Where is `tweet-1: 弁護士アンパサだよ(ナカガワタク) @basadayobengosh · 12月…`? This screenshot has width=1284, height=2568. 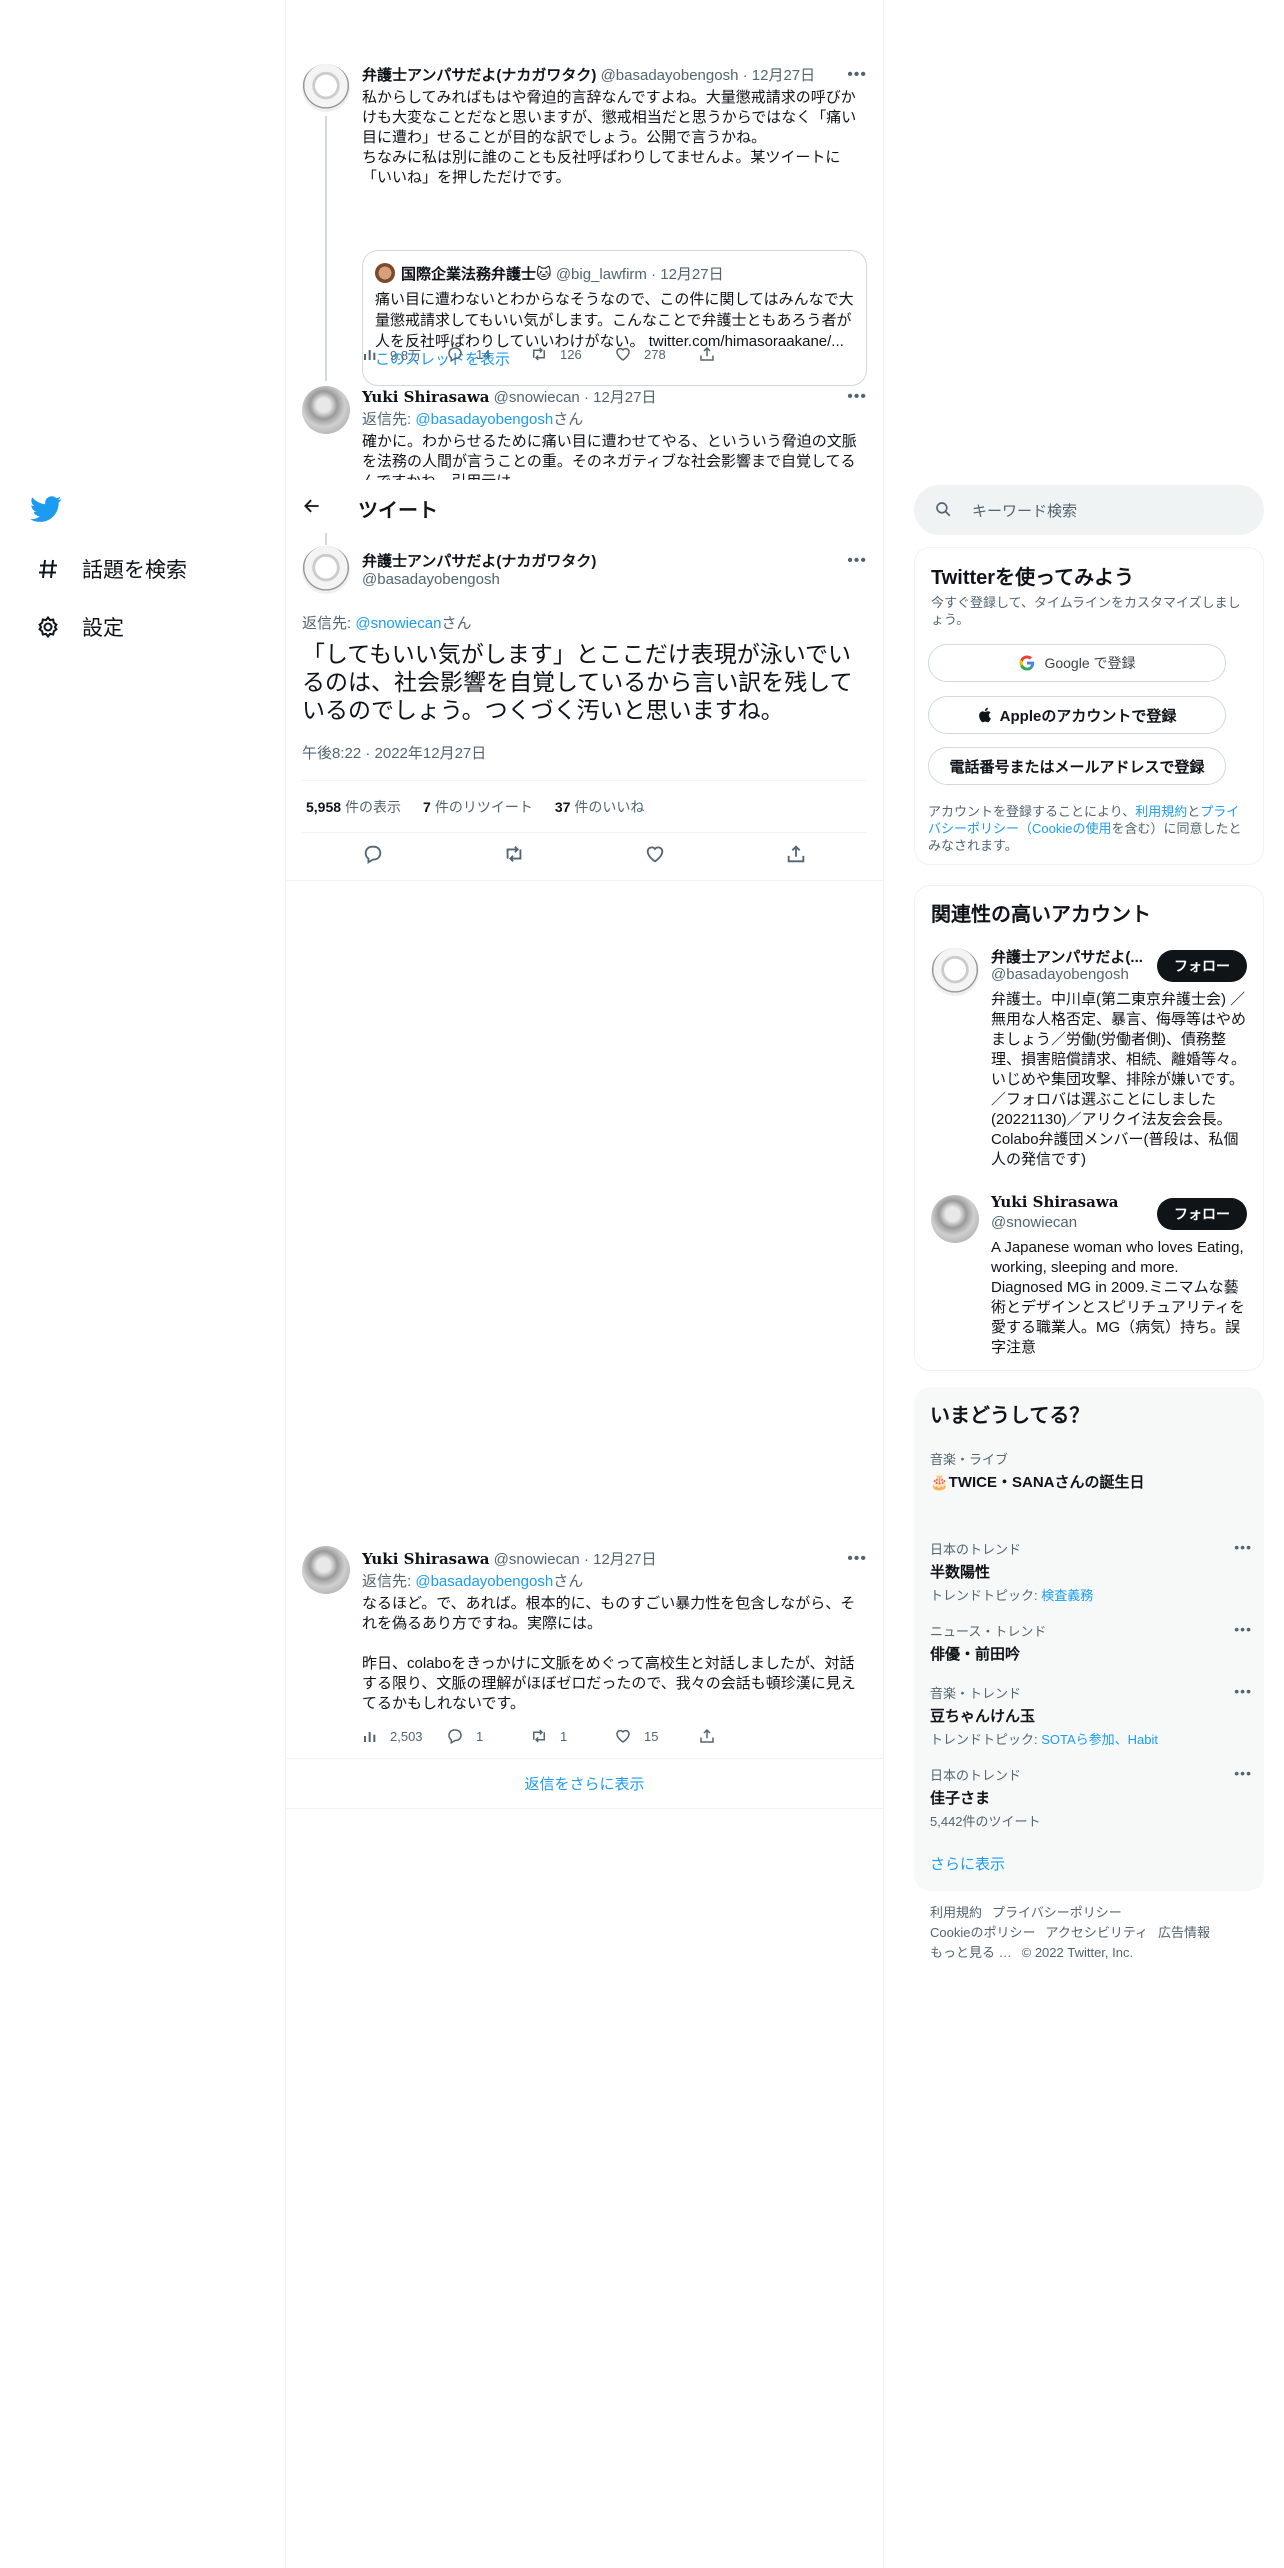
tweet-1: 弁護士アンパサだよ(ナカガワタク) @basadayobengosh · 12月… is located at coordinates (584, 219).